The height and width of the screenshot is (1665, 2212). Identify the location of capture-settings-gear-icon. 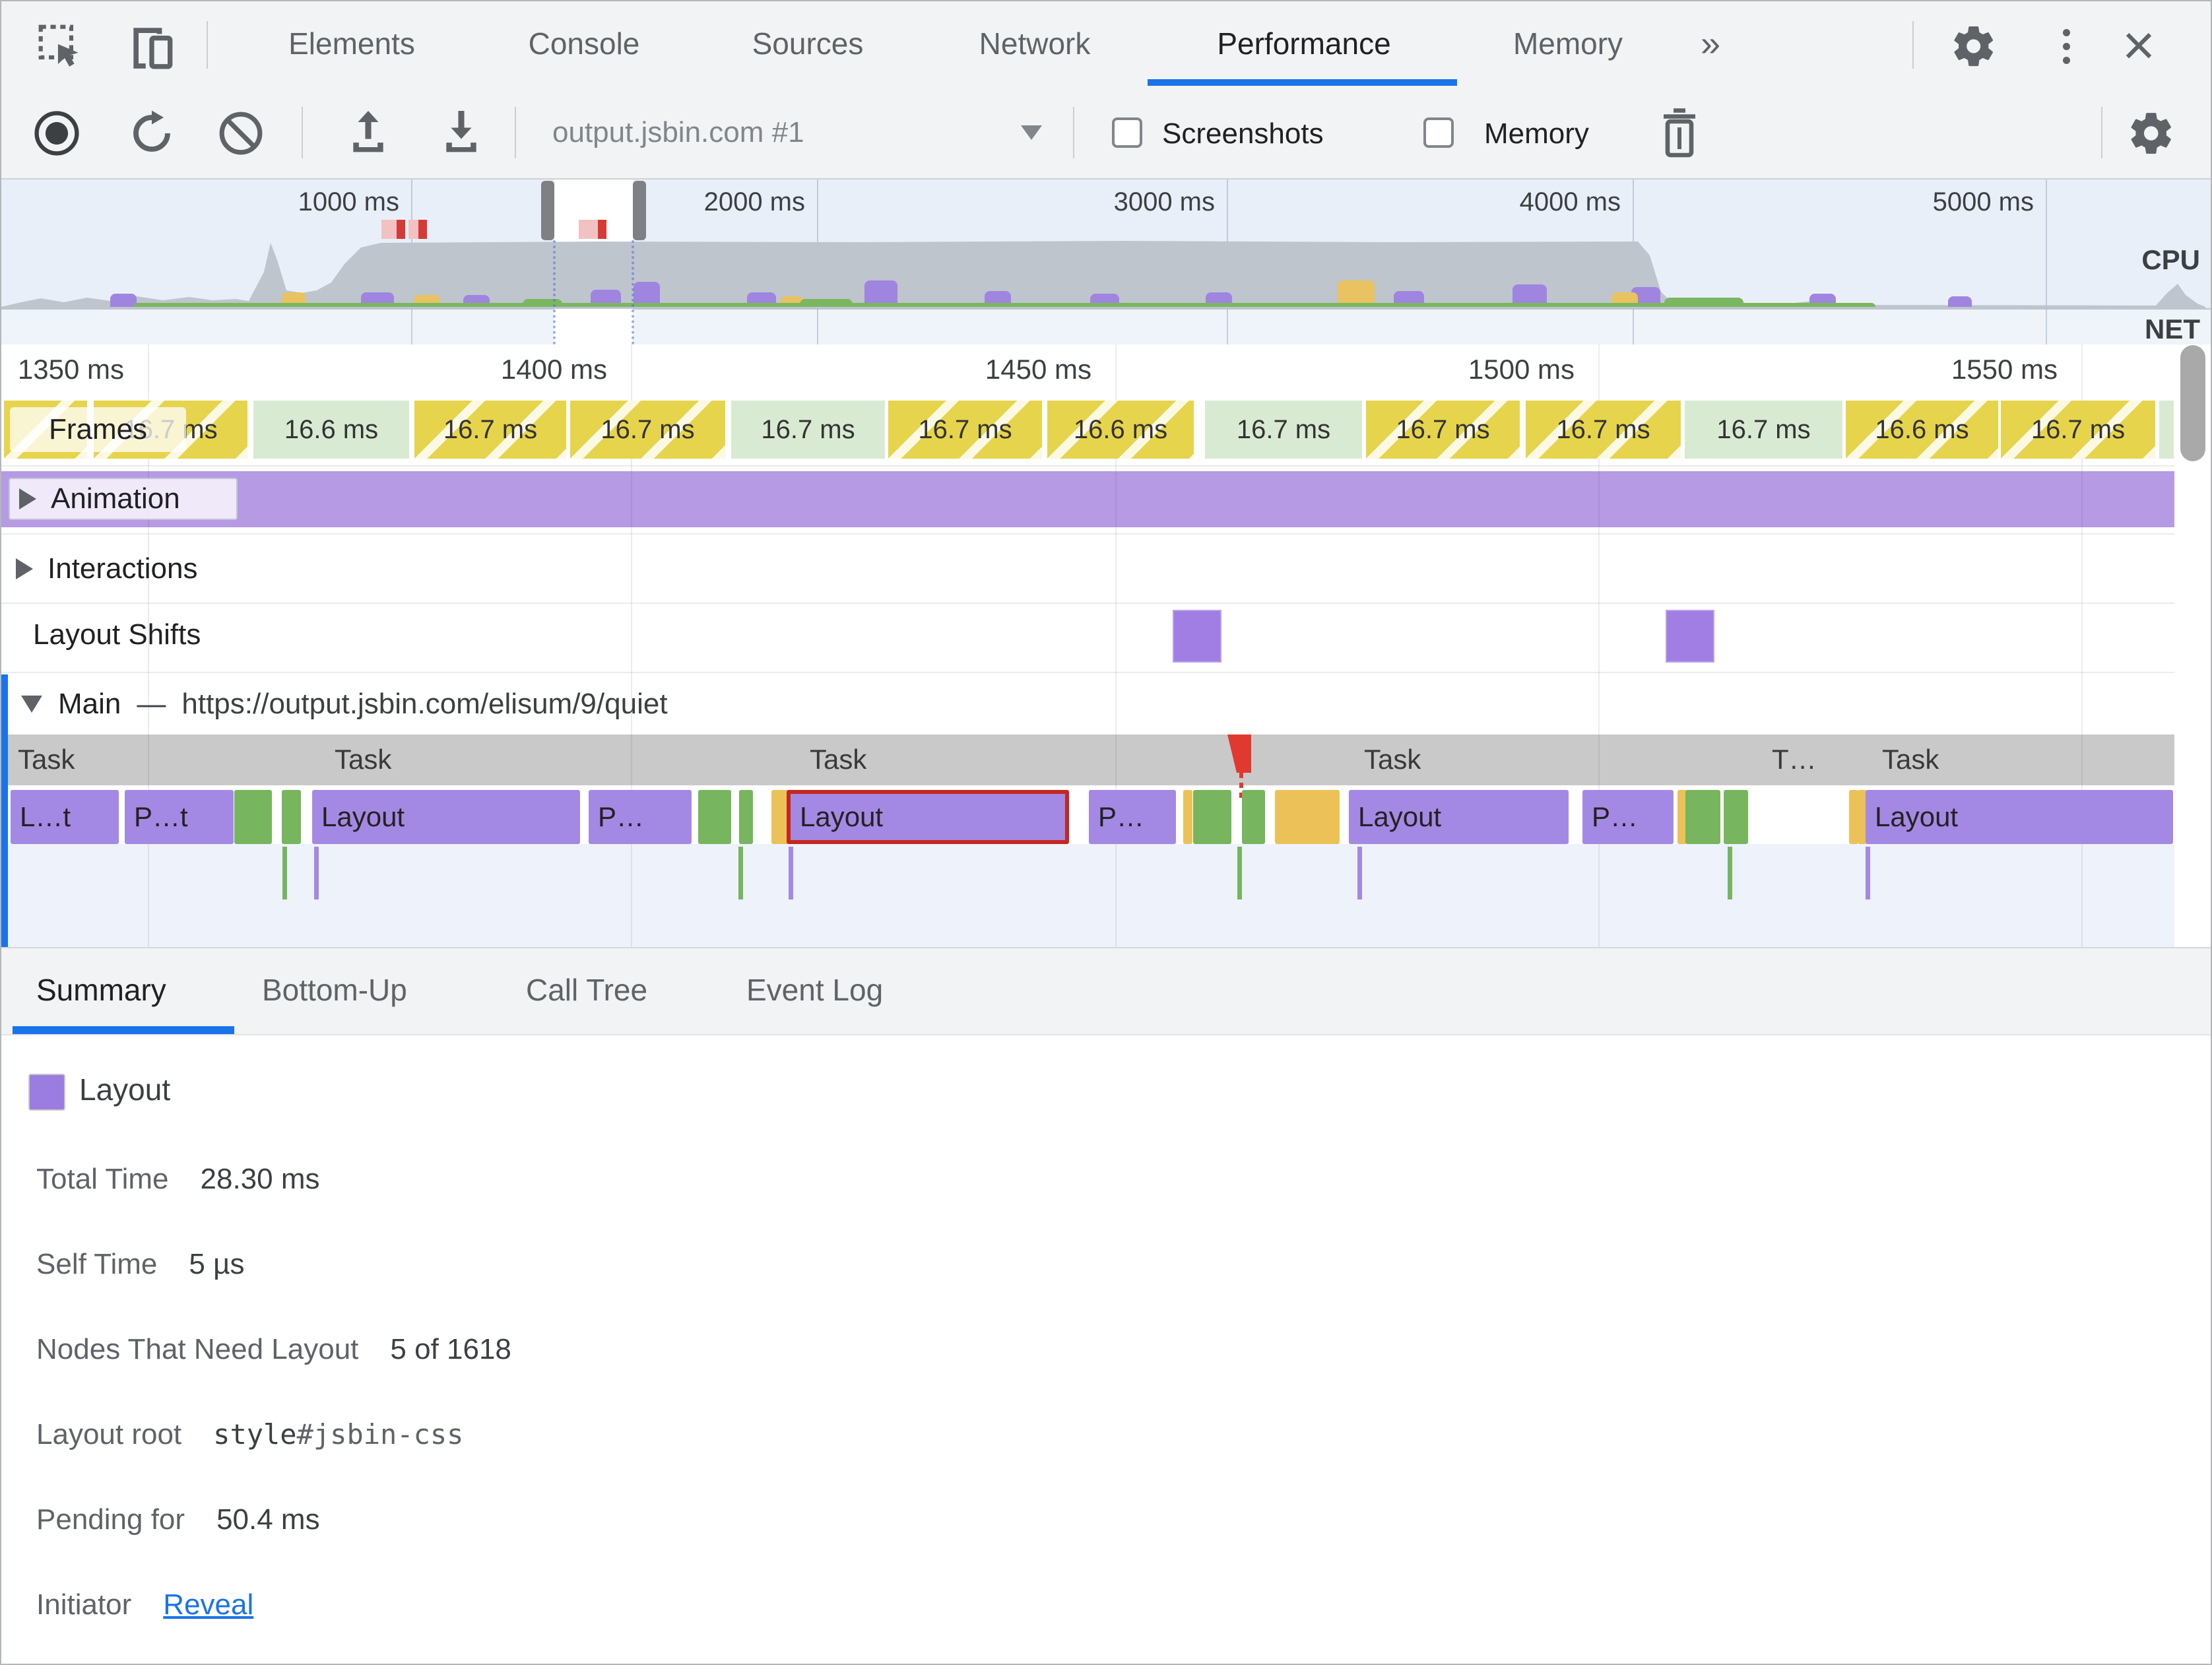
(2151, 133).